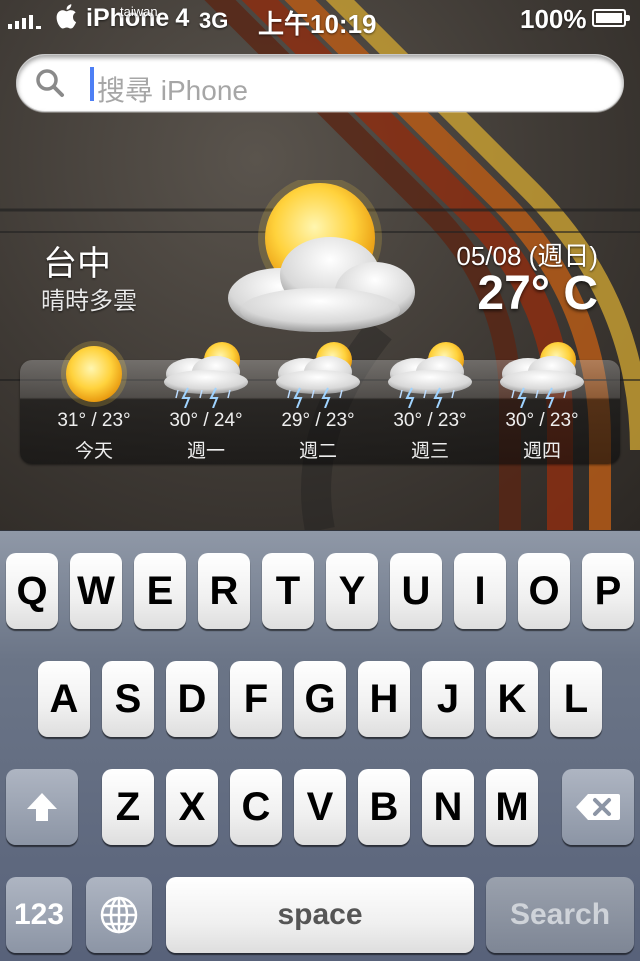 This screenshot has width=640, height=961. Describe the element at coordinates (429, 451) in the screenshot. I see `forecast-day: 週三` at that location.